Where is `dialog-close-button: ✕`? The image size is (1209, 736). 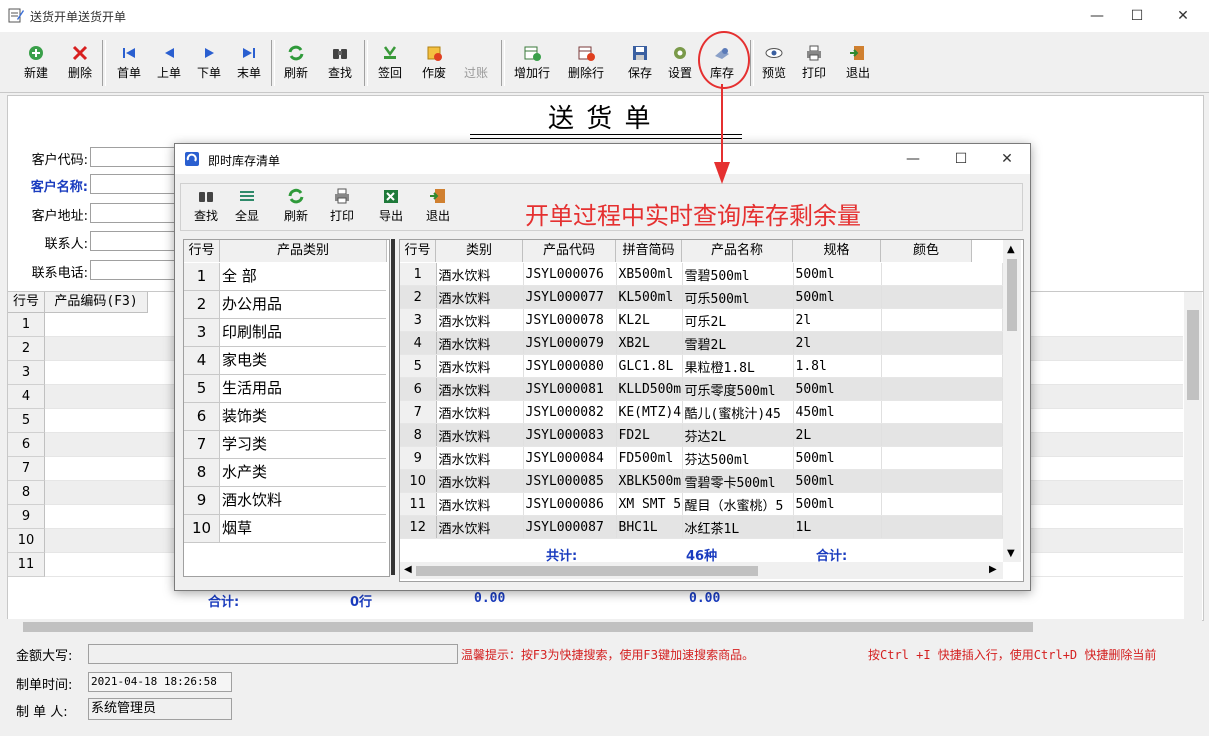
dialog-close-button: ✕ is located at coordinates (1007, 159).